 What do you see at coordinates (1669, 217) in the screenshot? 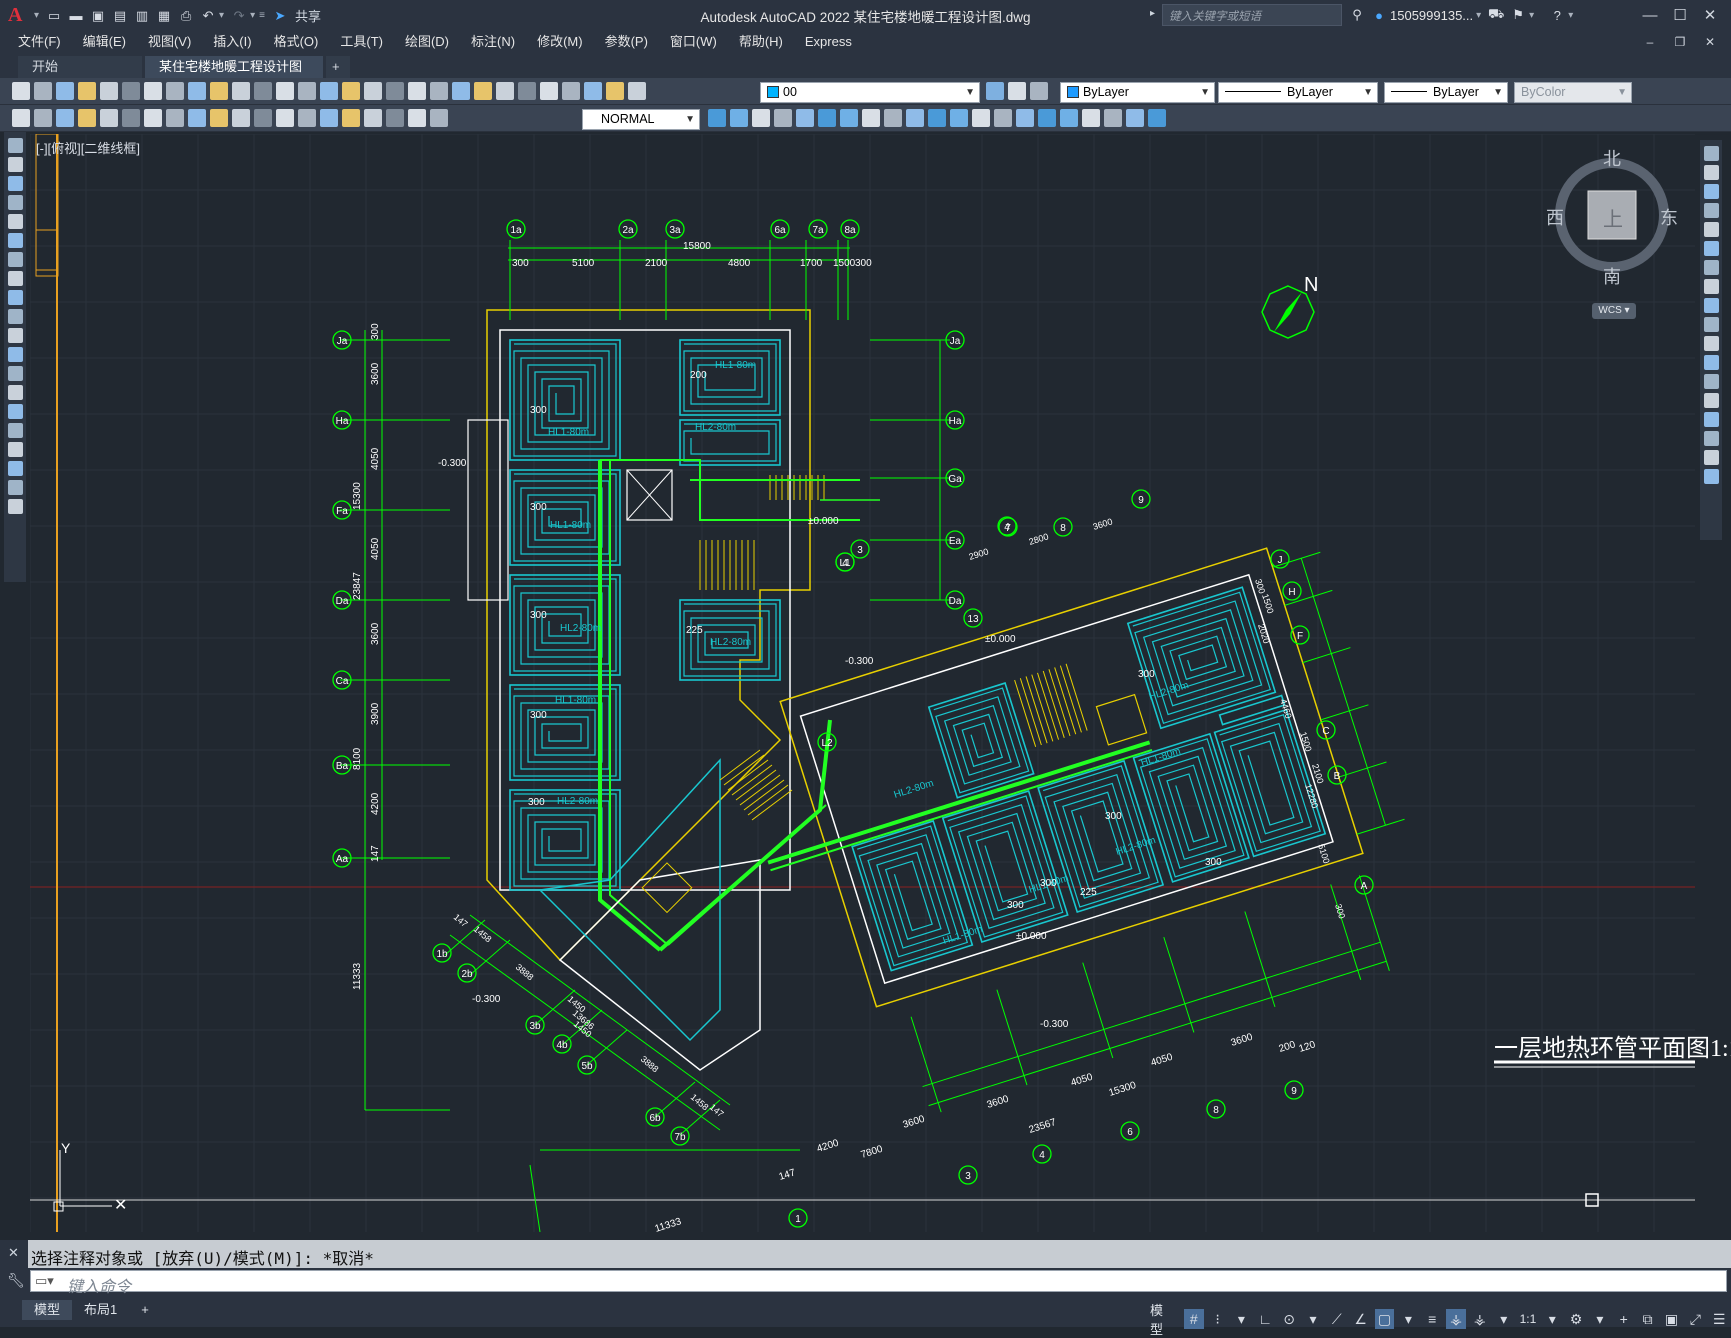
I see `viewcube-east: 东` at bounding box center [1669, 217].